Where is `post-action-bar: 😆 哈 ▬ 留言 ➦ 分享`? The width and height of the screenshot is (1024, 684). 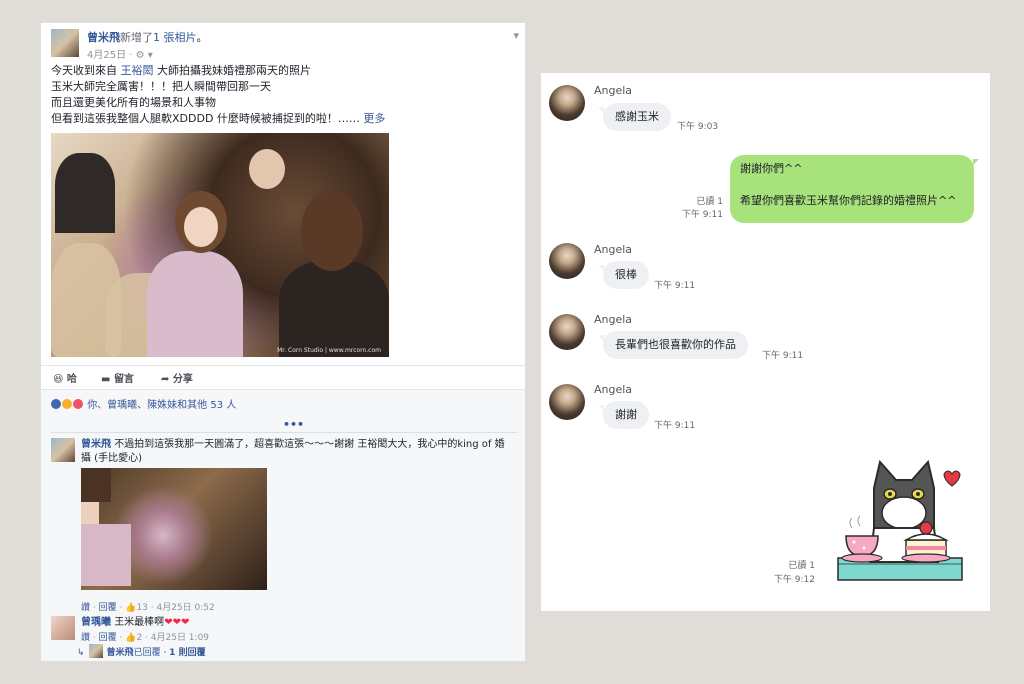
post-action-bar: 😆 哈 ▬ 留言 ➦ 分享 is located at coordinates (283, 376).